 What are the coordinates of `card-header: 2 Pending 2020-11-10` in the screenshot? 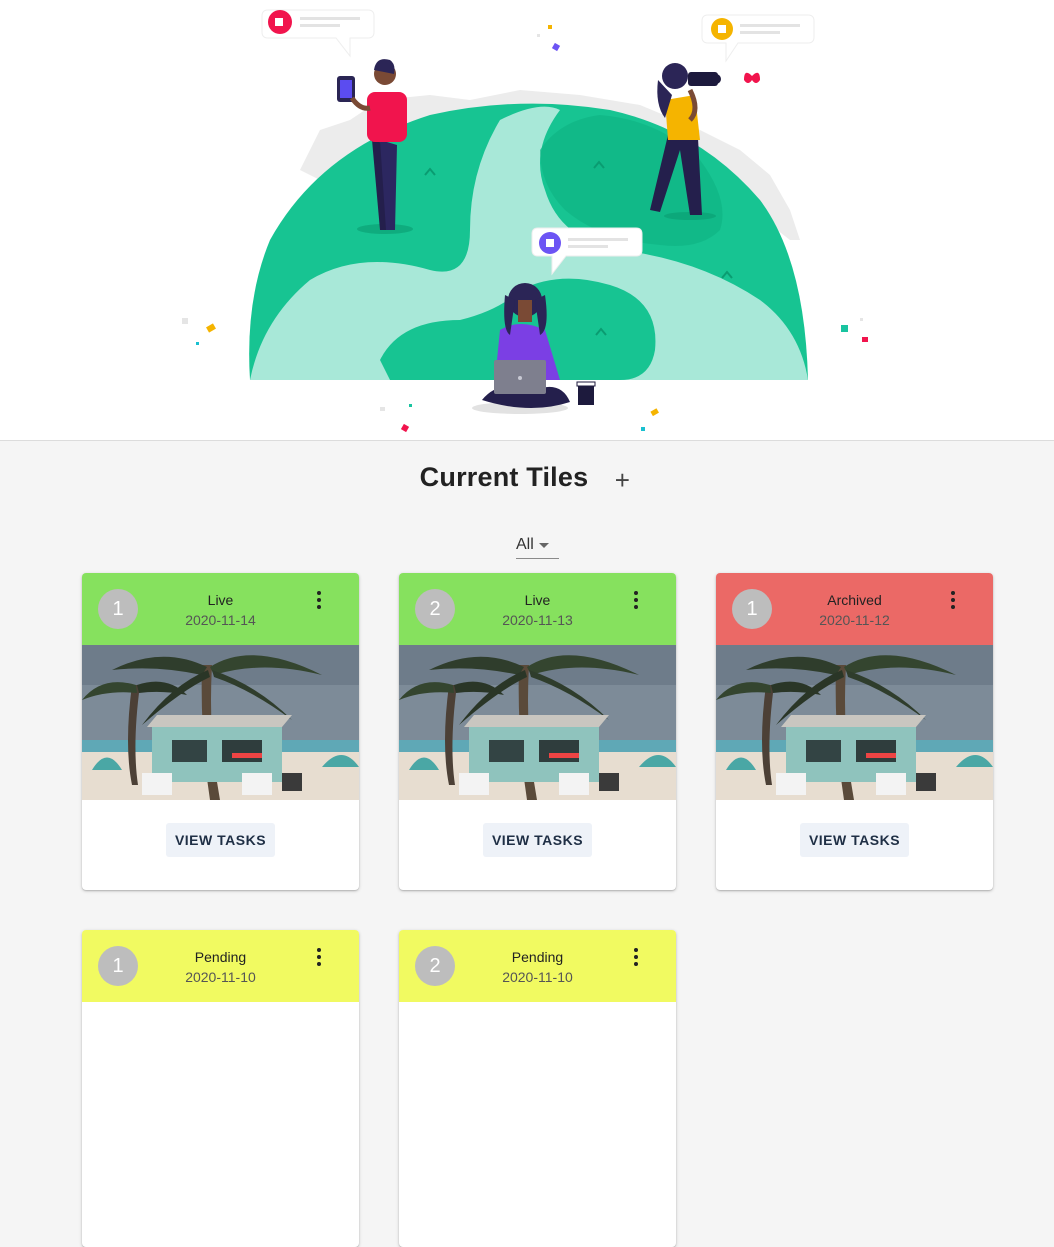 It's located at (537, 966).